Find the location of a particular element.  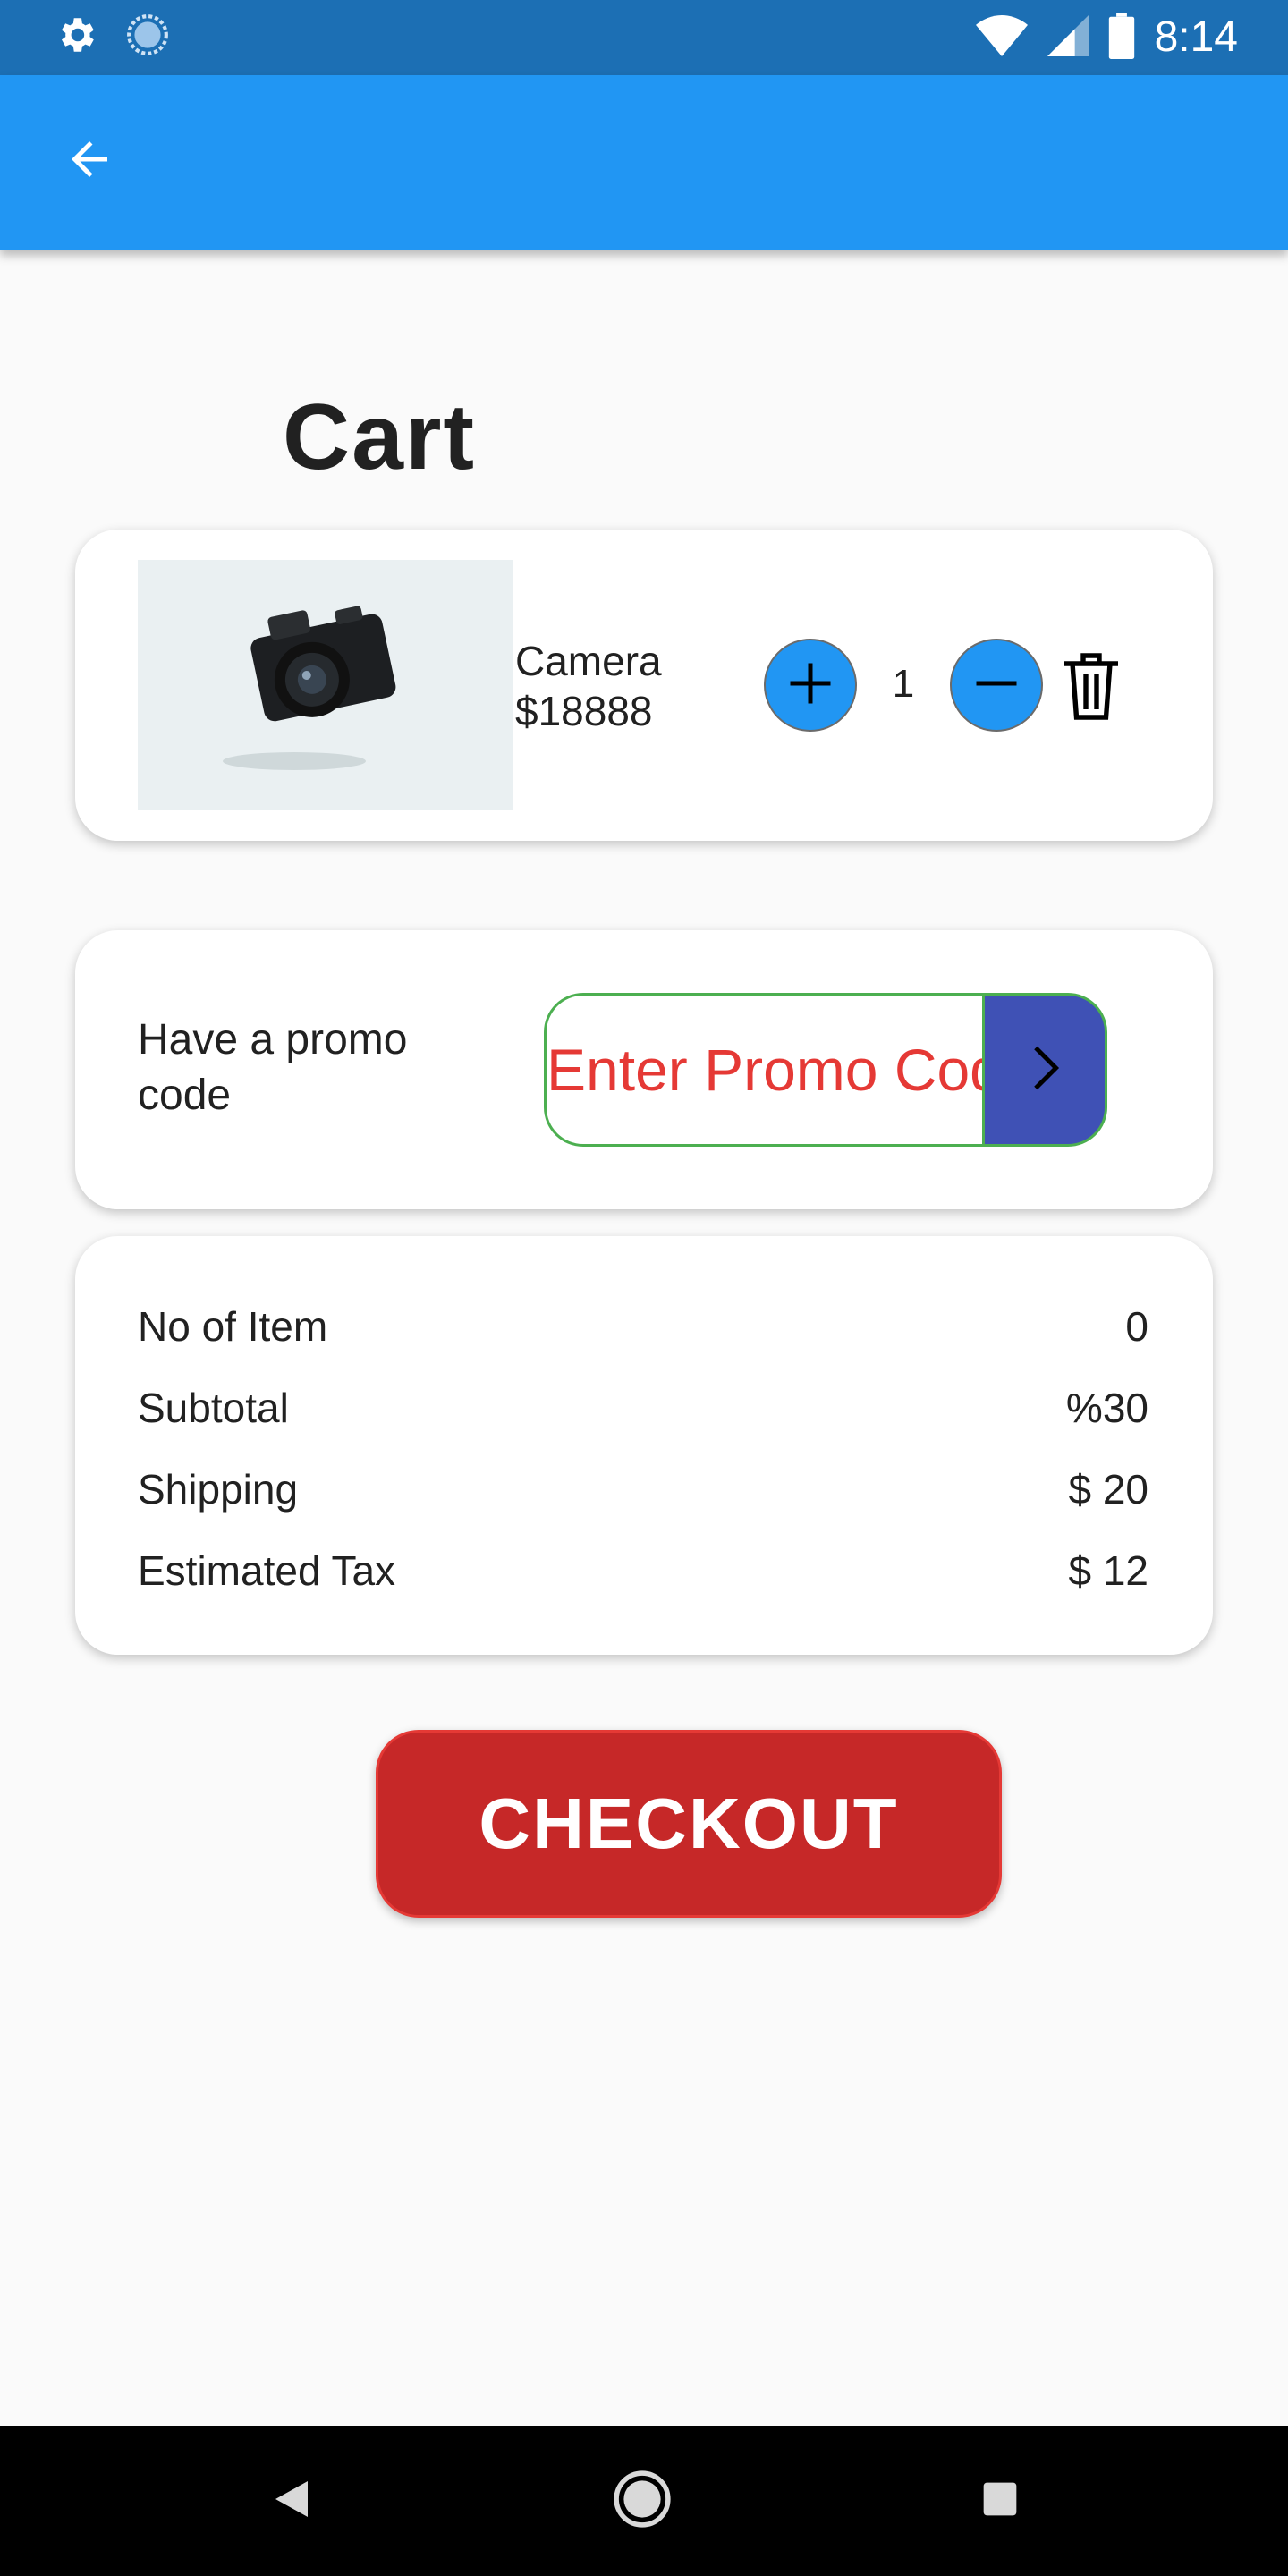

summary-value: $ 12 is located at coordinates (1108, 1570).